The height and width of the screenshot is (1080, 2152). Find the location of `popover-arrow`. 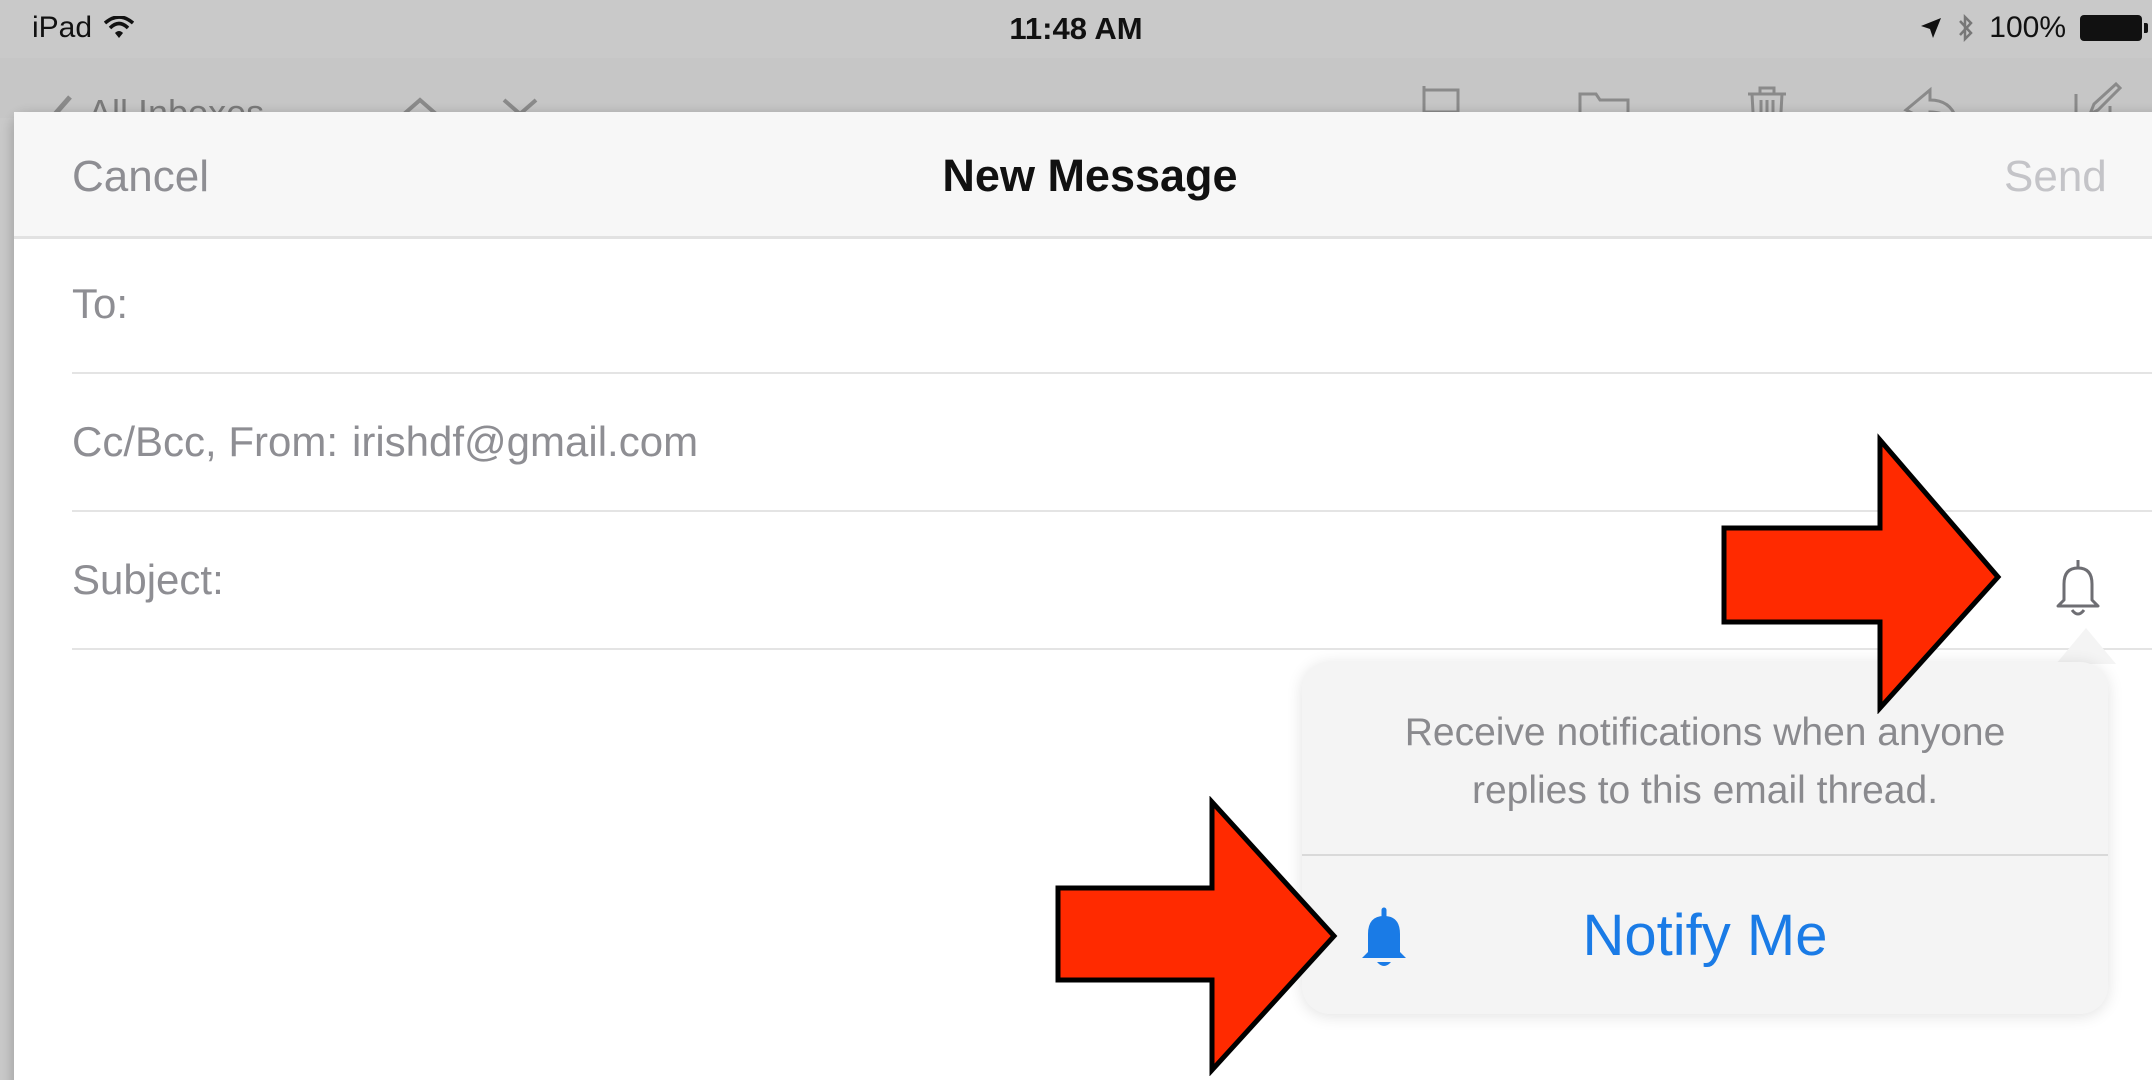

popover-arrow is located at coordinates (2086, 646).